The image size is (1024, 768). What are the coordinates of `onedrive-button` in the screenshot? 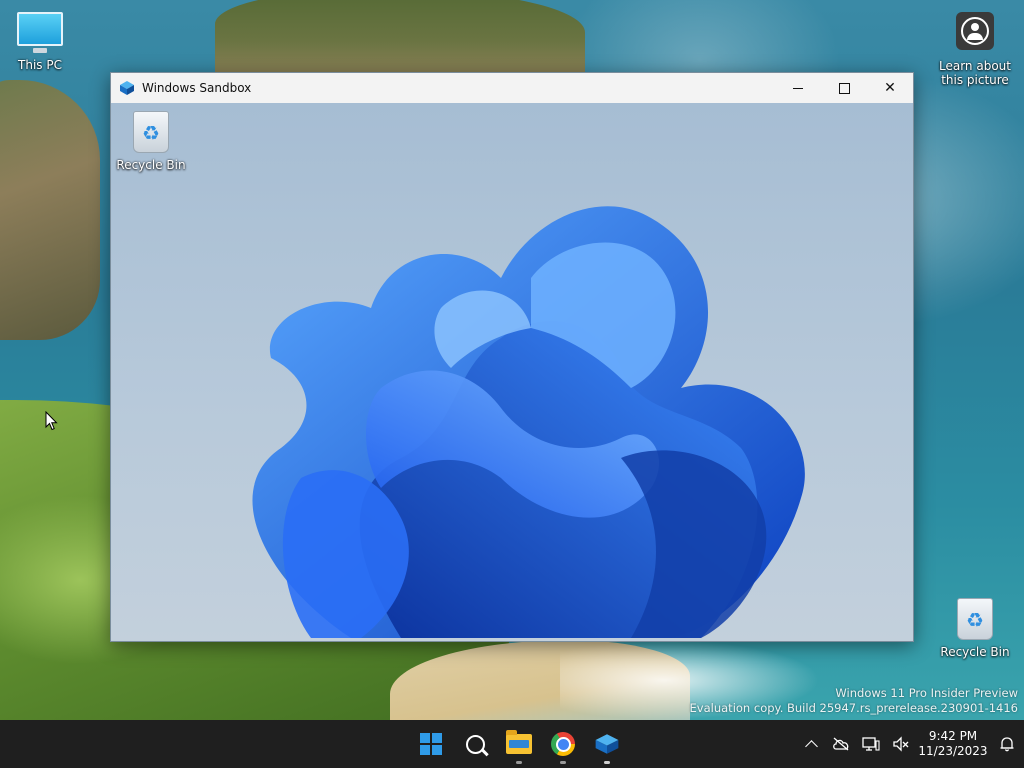 It's located at (841, 744).